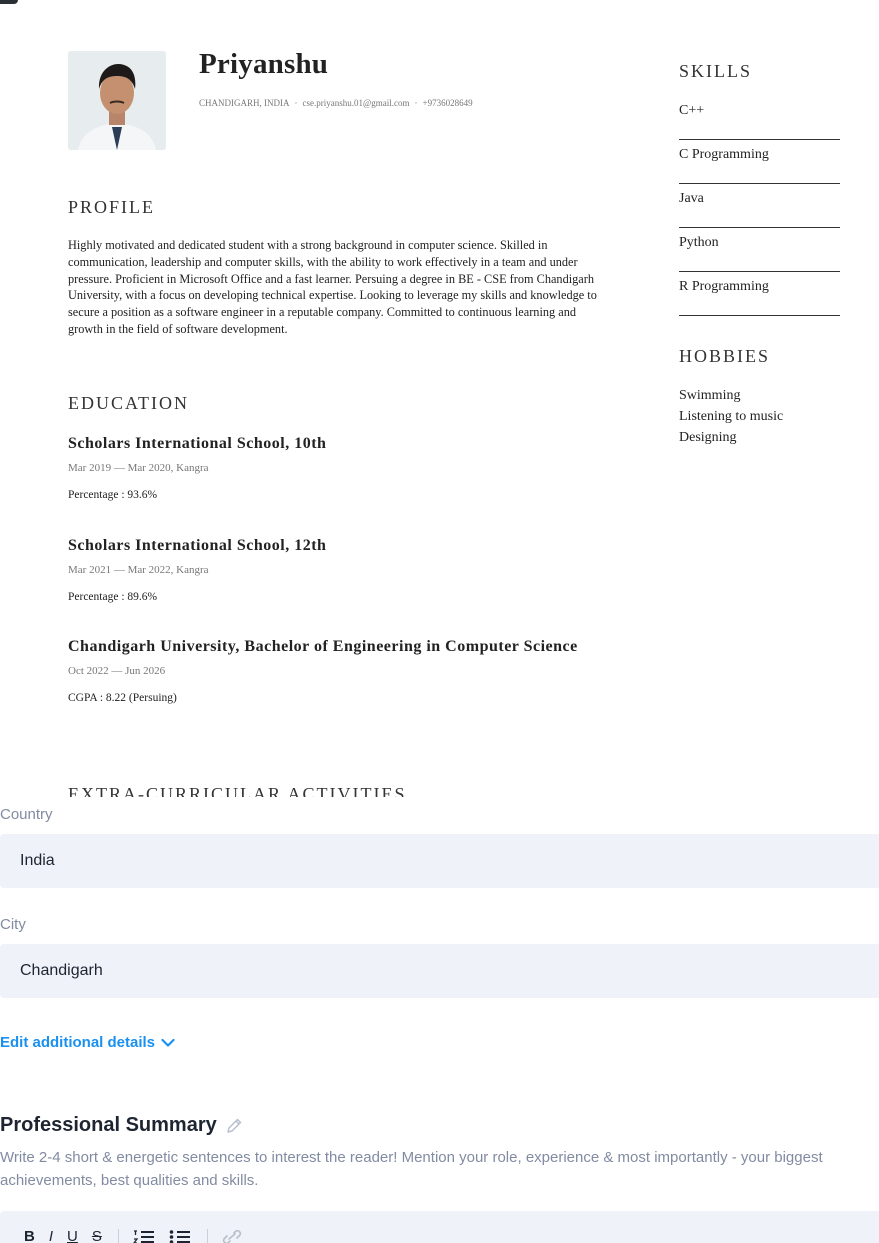 The width and height of the screenshot is (879, 1243). I want to click on skill-item: Python, so click(759, 250).